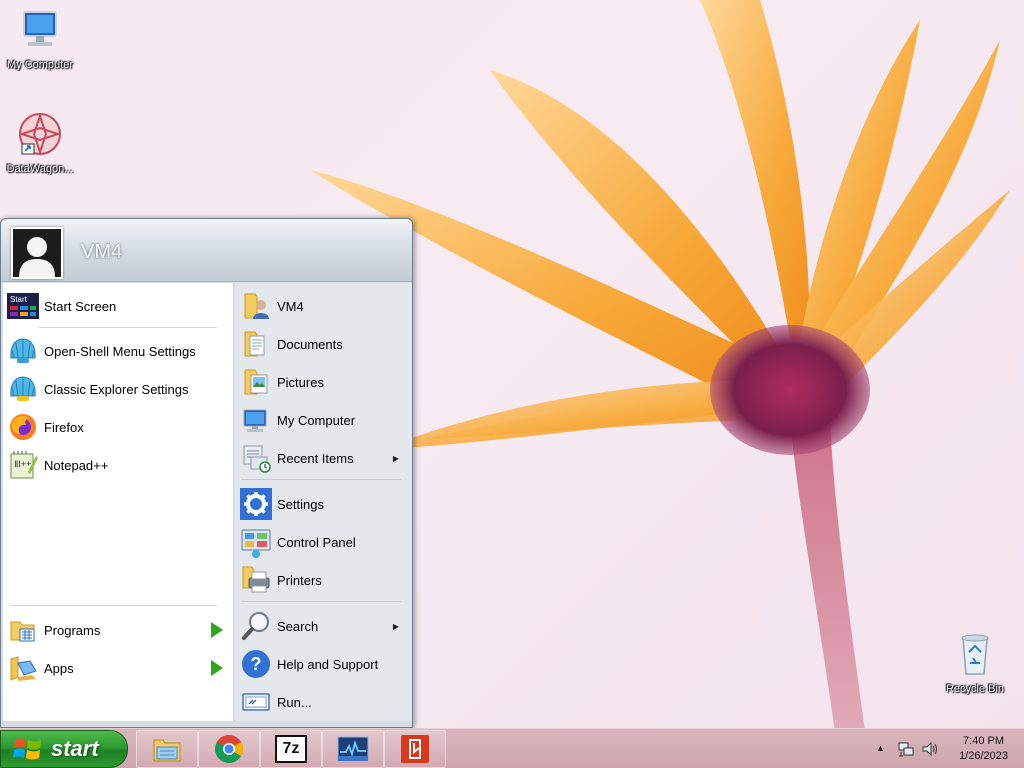  I want to click on menu-item-start-screen: Start Start Screen, so click(119, 306).